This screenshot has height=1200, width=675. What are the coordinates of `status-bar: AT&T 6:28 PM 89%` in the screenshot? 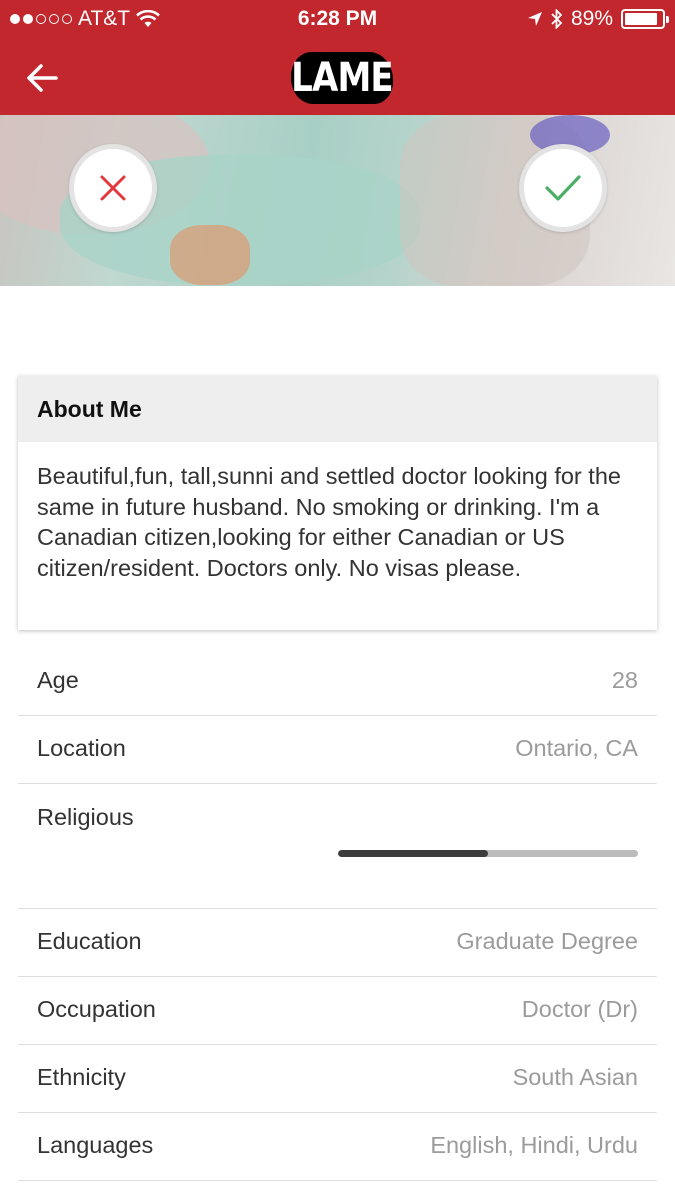 It's located at (337, 20).